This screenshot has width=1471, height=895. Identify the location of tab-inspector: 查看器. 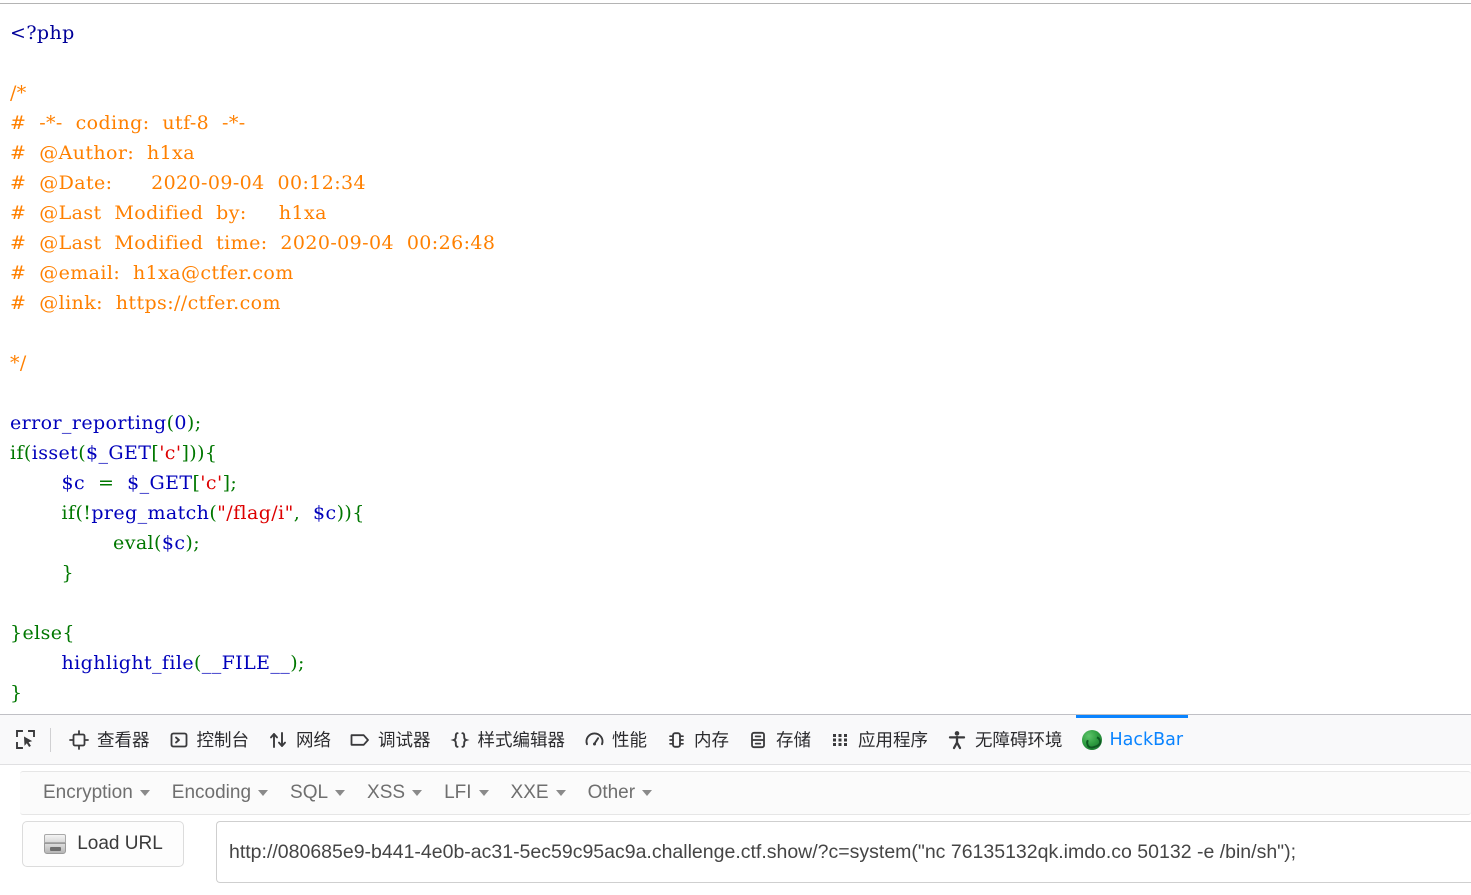
(109, 739).